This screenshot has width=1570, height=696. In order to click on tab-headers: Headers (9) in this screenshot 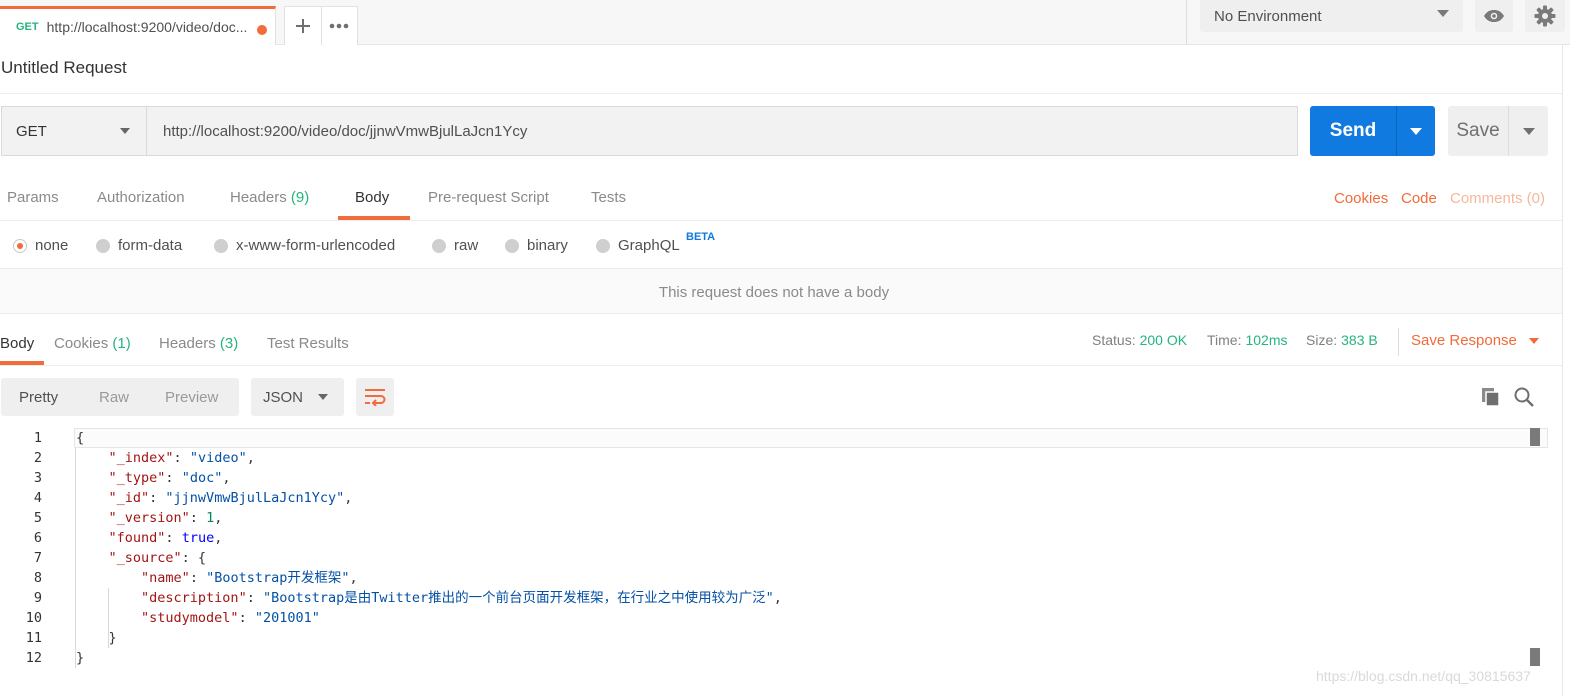, I will do `click(269, 197)`.